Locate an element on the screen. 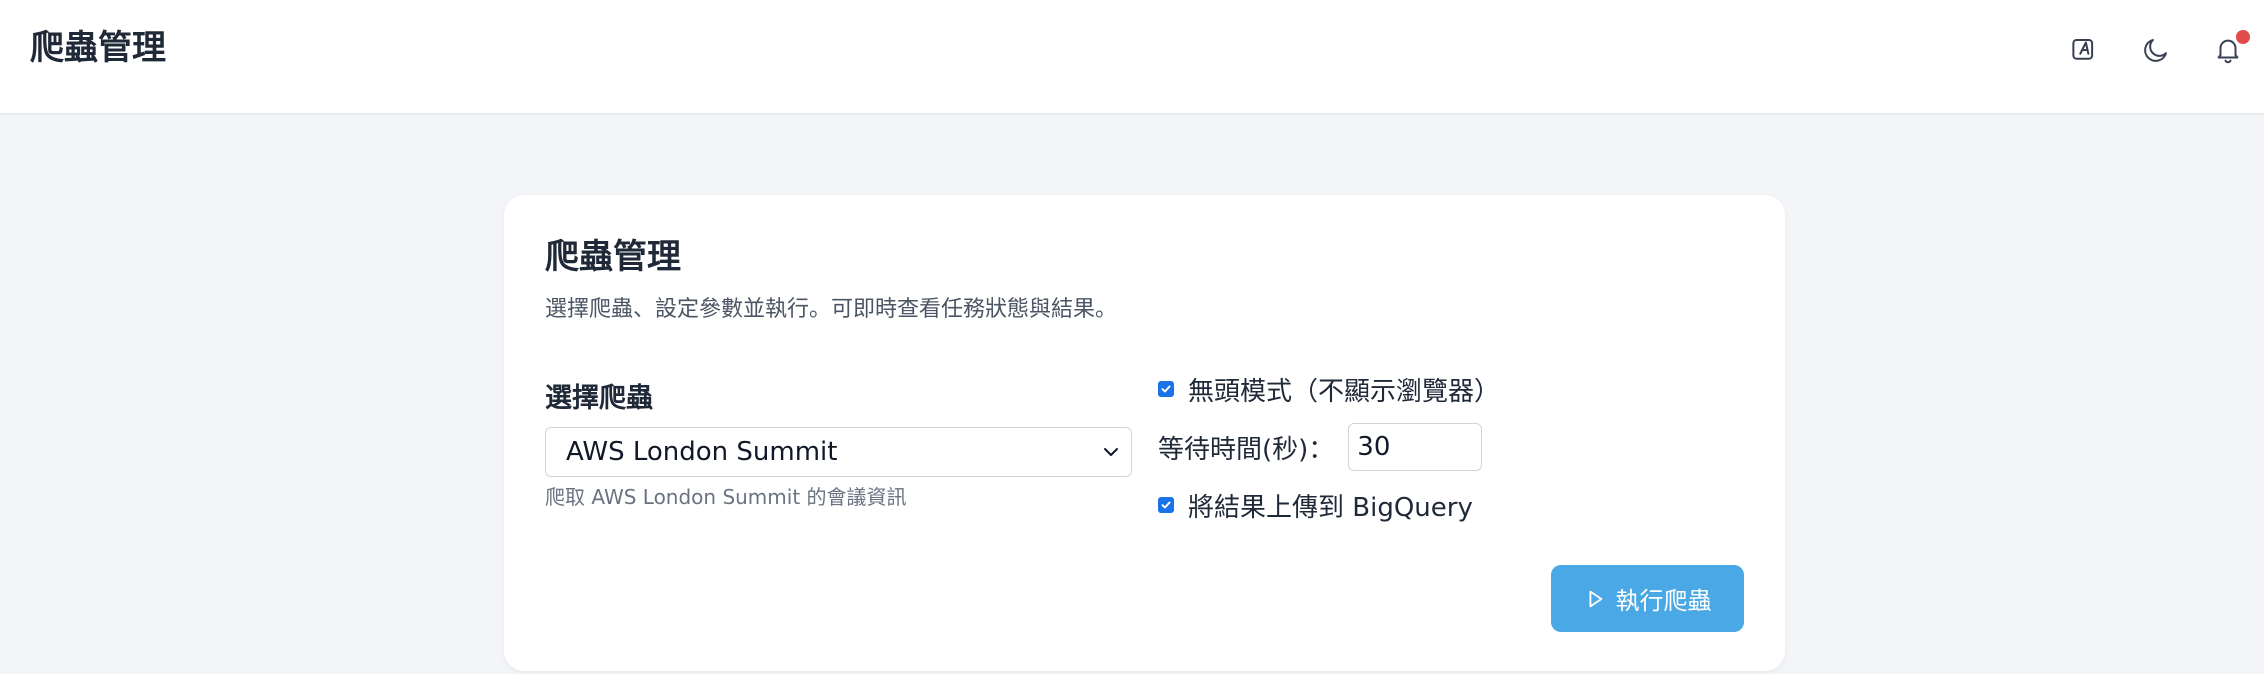 This screenshot has width=2264, height=674. bell-icon is located at coordinates (2228, 50).